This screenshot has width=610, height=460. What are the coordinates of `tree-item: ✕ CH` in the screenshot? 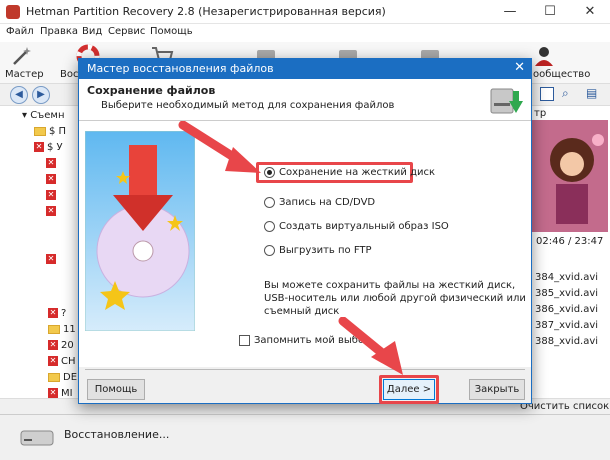 It's located at (62, 361).